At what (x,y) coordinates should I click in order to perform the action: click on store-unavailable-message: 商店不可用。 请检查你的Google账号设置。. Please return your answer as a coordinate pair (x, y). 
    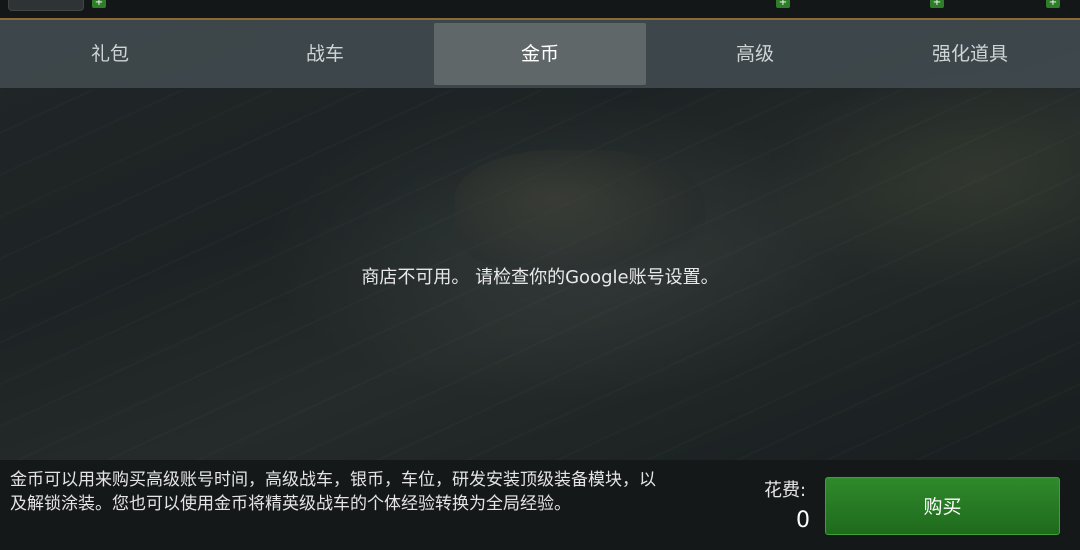
    Looking at the image, I should click on (540, 277).